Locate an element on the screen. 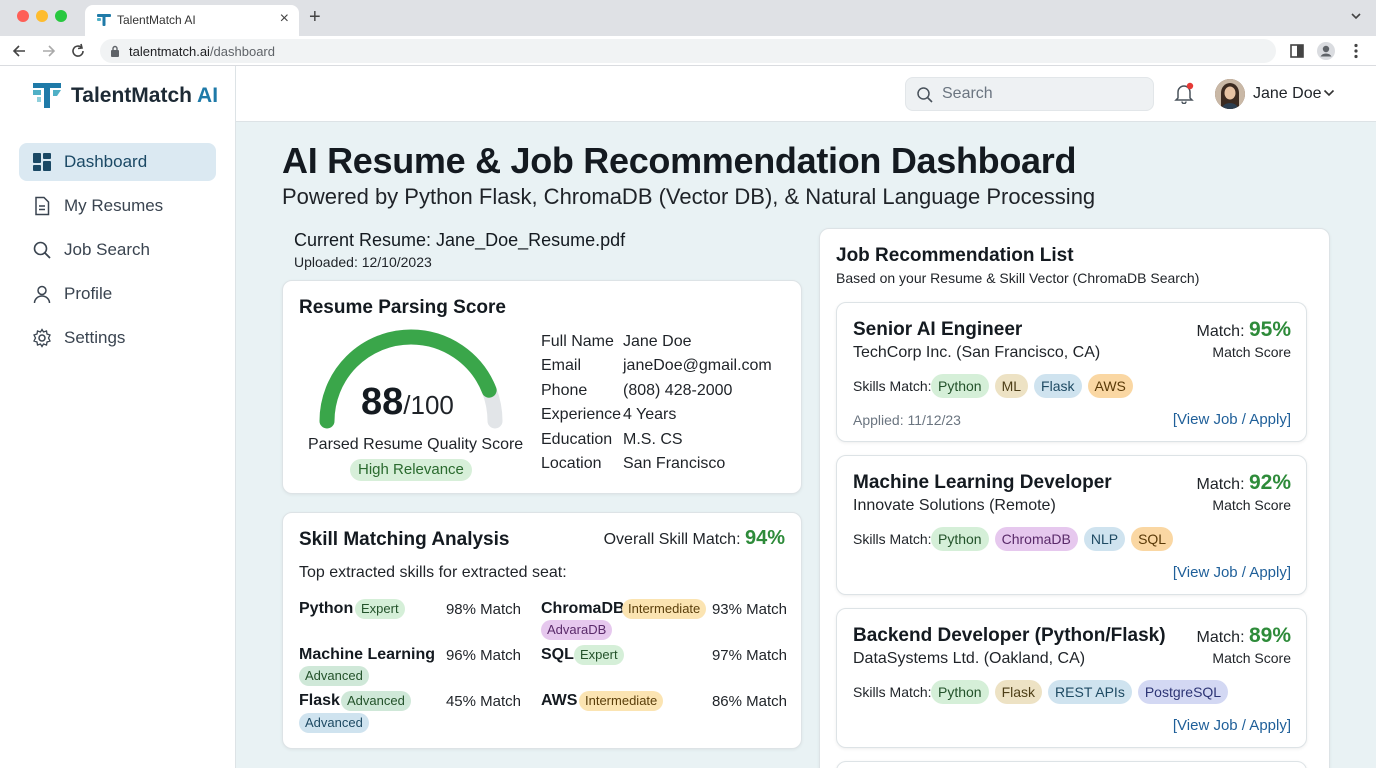  job-company: DataSystems Ltd. (Oakland, CA) is located at coordinates (969, 658).